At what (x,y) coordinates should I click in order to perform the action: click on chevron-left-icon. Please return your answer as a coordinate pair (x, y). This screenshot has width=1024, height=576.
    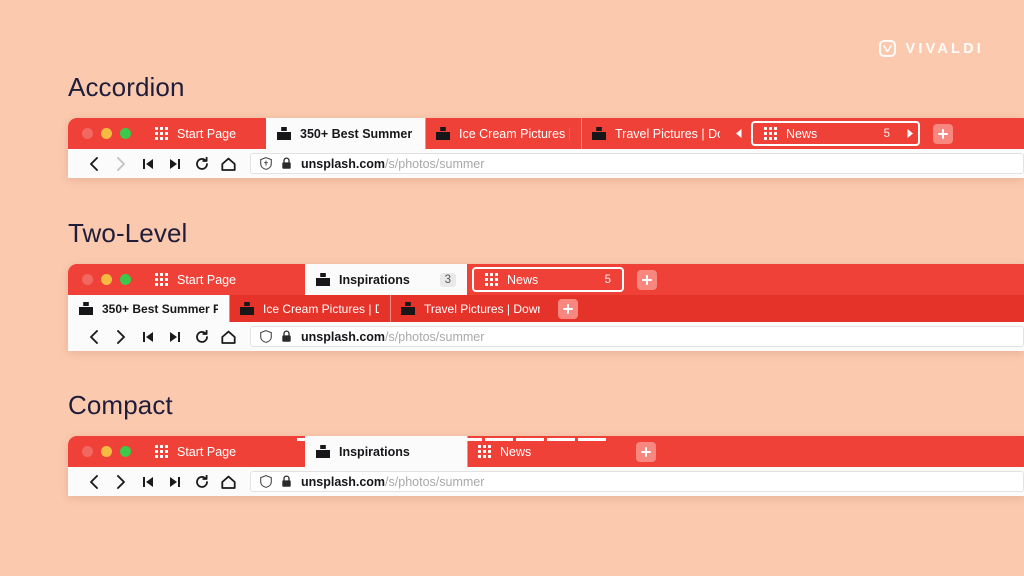
    Looking at the image, I should click on (738, 133).